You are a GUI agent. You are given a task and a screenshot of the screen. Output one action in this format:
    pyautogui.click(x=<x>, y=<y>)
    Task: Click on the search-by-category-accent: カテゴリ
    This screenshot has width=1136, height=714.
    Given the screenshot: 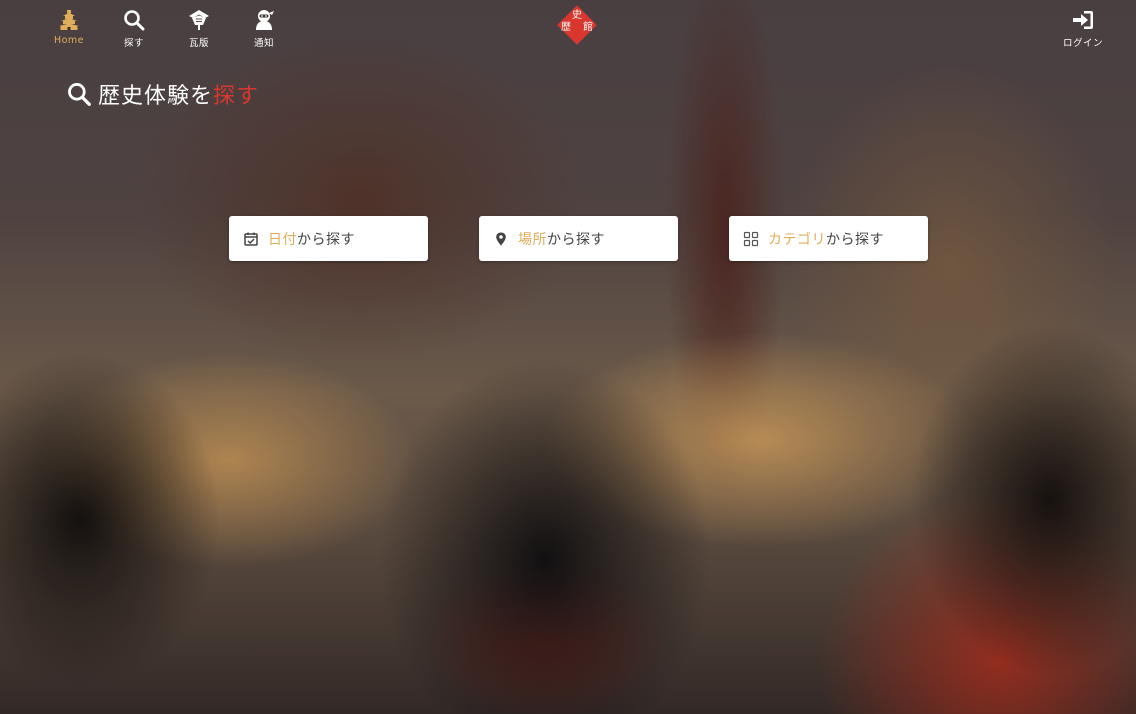 What is the action you would take?
    pyautogui.click(x=797, y=239)
    